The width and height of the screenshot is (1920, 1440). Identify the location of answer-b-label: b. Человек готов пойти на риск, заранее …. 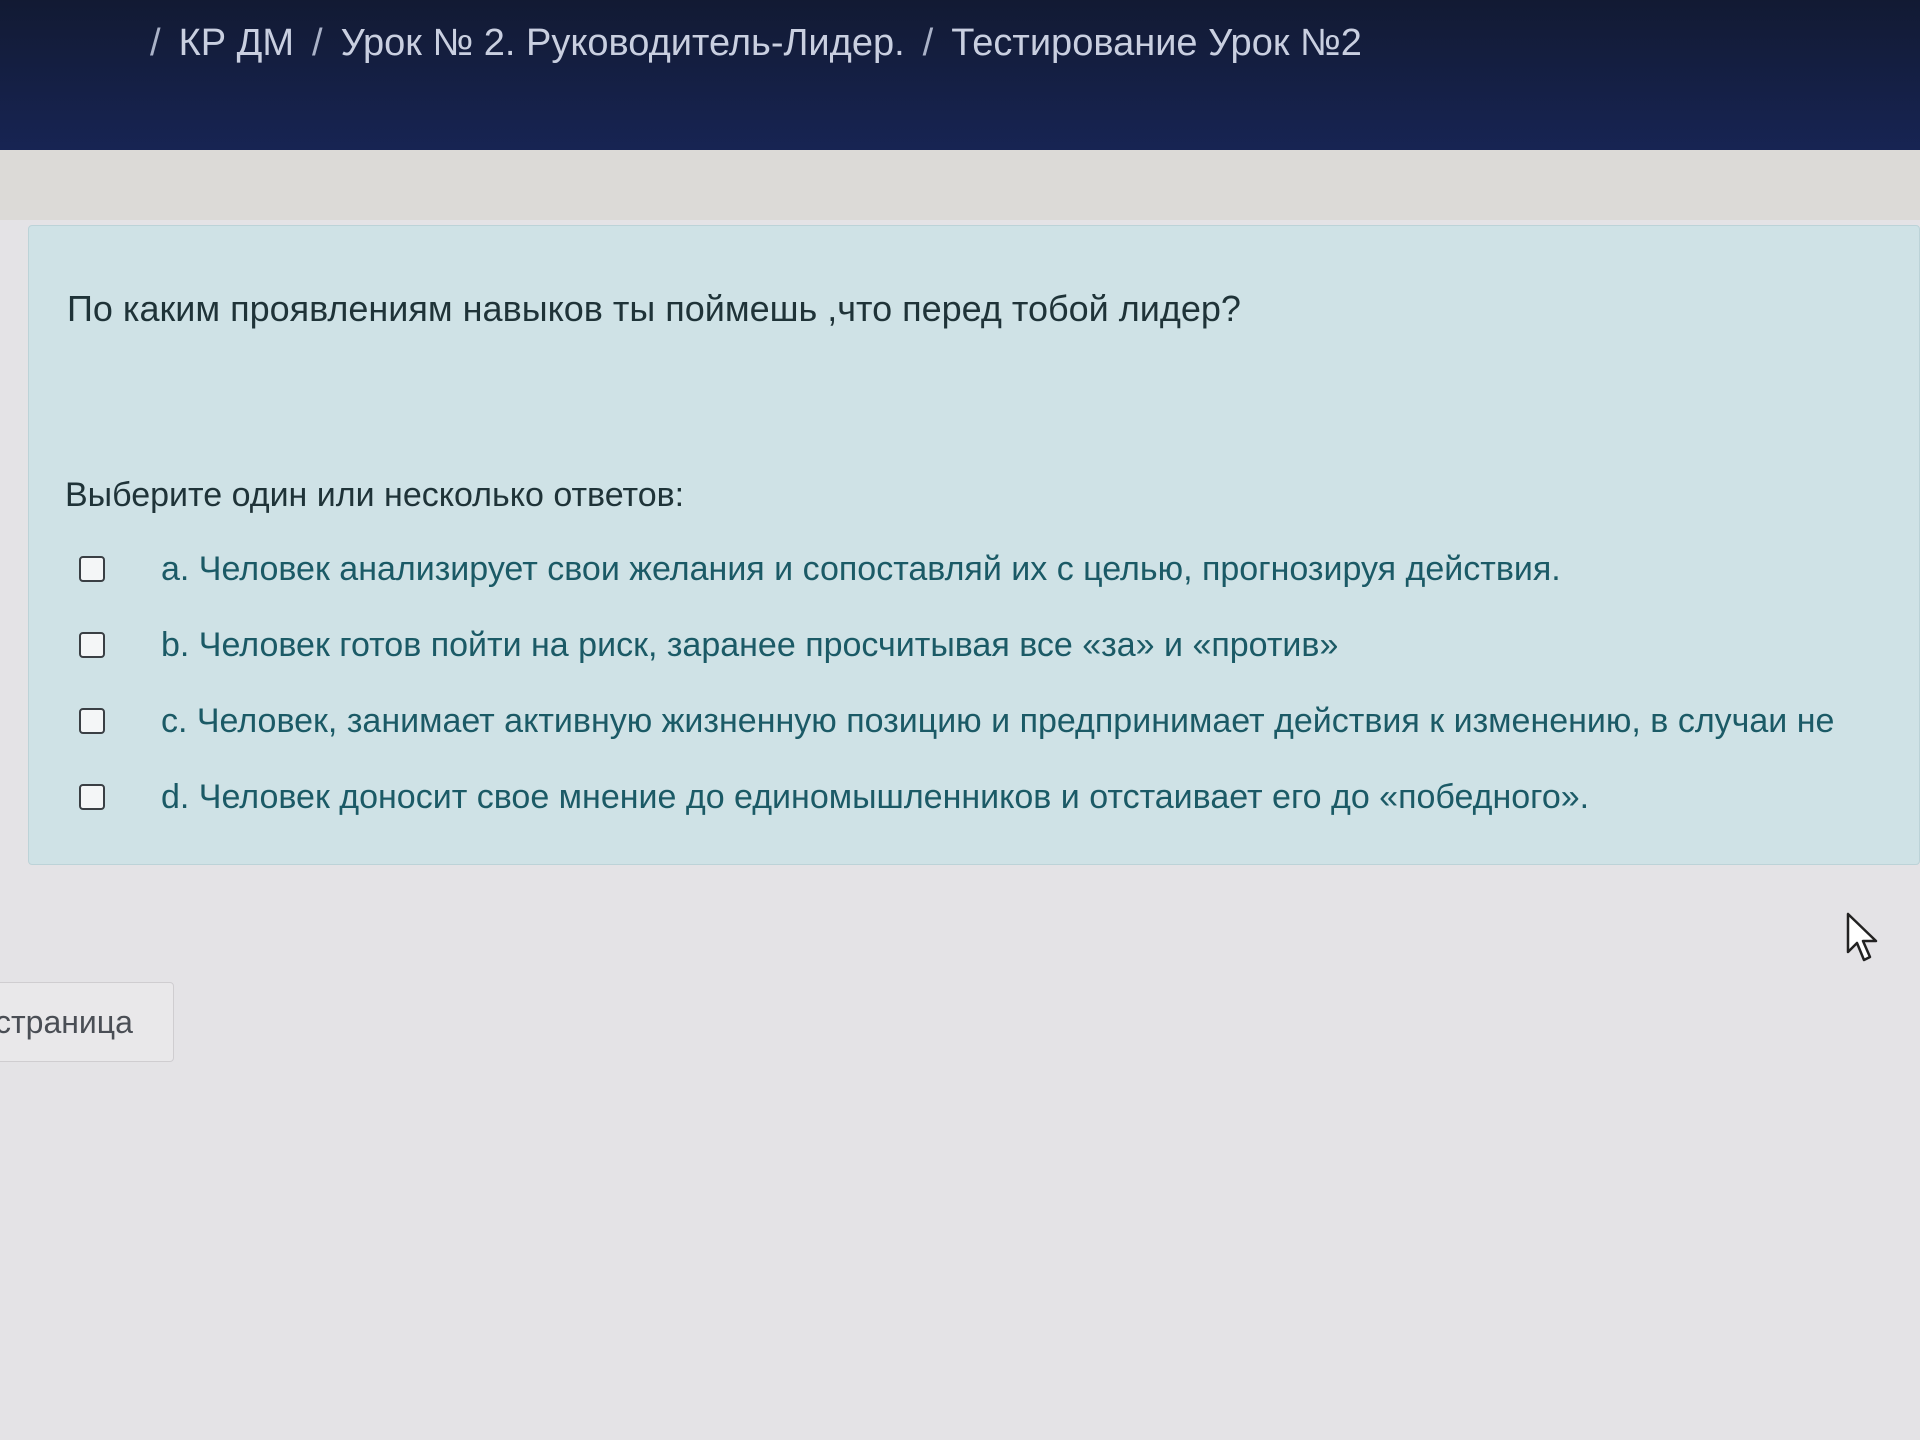
(749, 645).